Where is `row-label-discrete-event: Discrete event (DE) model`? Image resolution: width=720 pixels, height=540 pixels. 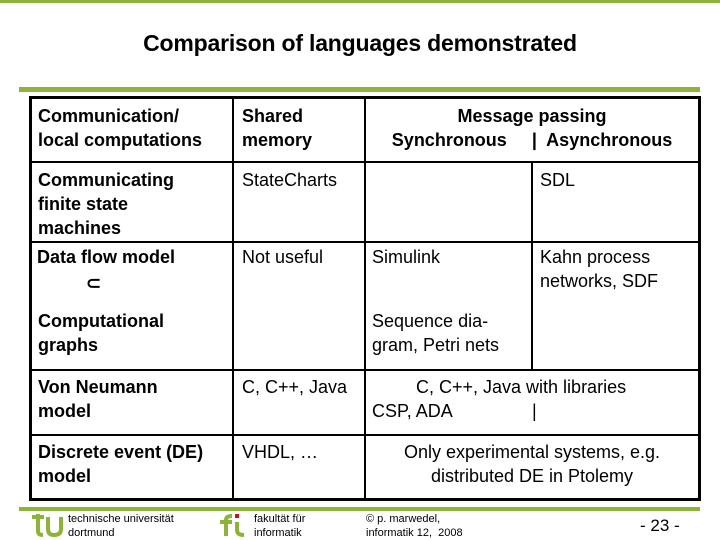
row-label-discrete-event: Discrete event (DE) model is located at coordinates (121, 464).